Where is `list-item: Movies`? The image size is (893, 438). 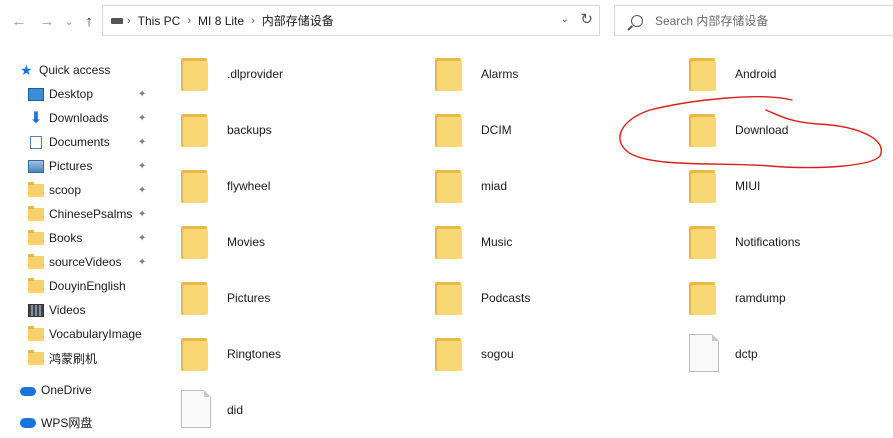 list-item: Movies is located at coordinates (301, 244).